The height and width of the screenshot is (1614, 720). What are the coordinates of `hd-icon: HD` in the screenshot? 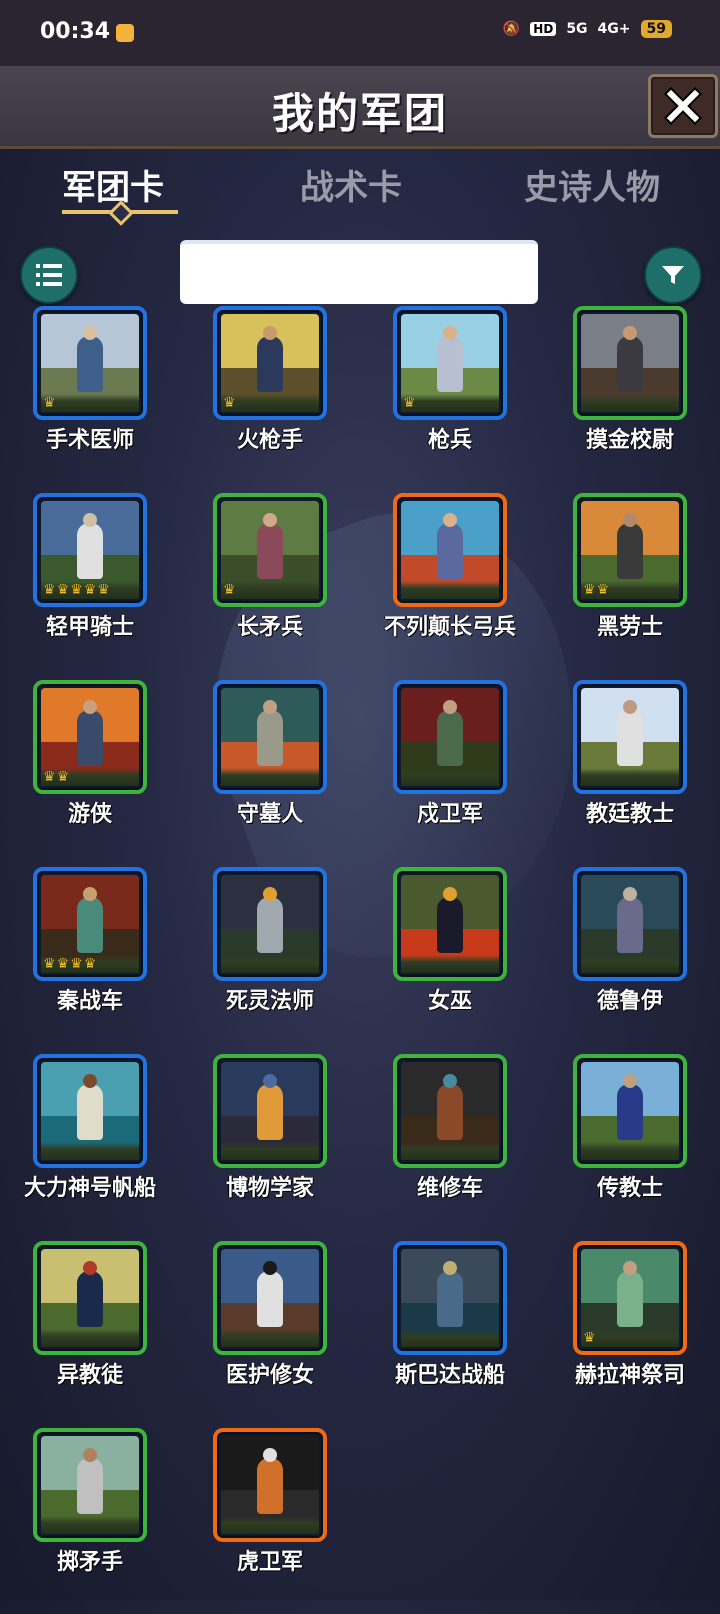 It's located at (543, 29).